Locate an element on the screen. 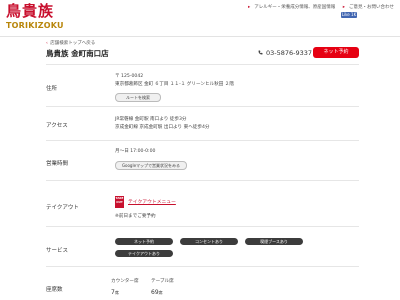 The height and width of the screenshot is (300, 400). counter-seat-count: 7席 is located at coordinates (115, 292).